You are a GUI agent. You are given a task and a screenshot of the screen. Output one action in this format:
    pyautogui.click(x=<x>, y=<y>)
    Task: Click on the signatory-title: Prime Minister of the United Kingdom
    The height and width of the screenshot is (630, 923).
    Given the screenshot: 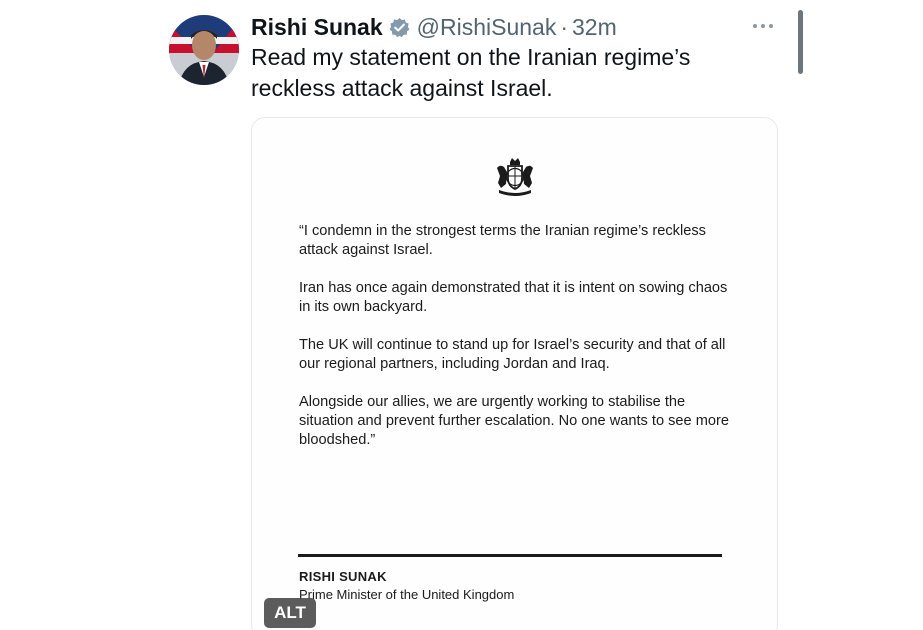 What is the action you would take?
    pyautogui.click(x=407, y=594)
    